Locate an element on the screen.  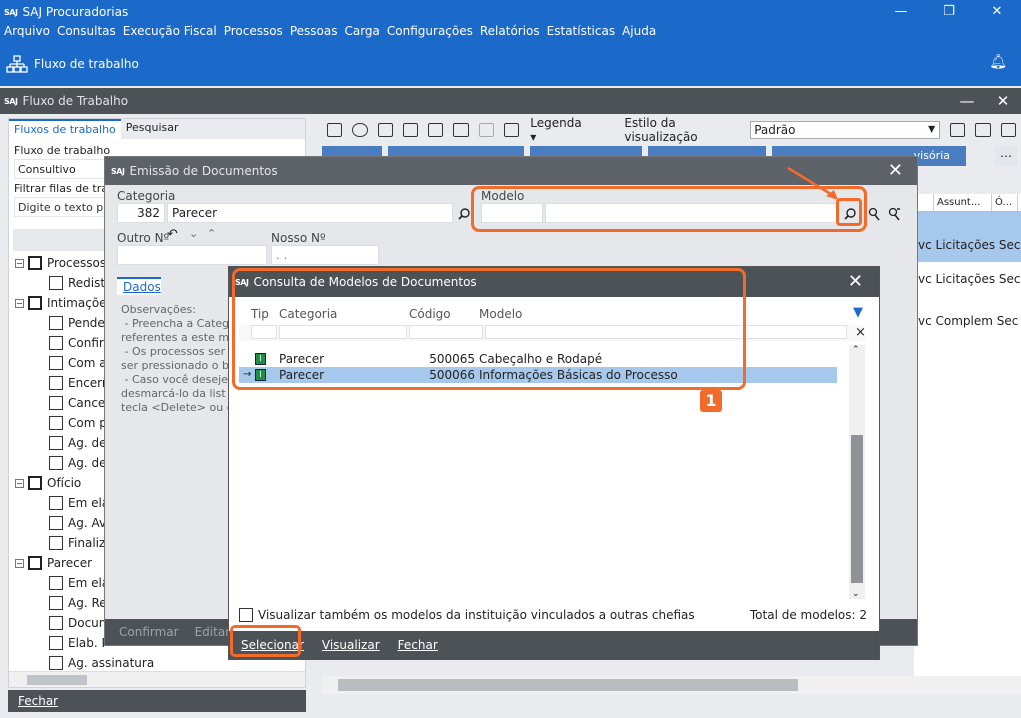
print-icon is located at coordinates (436, 130).